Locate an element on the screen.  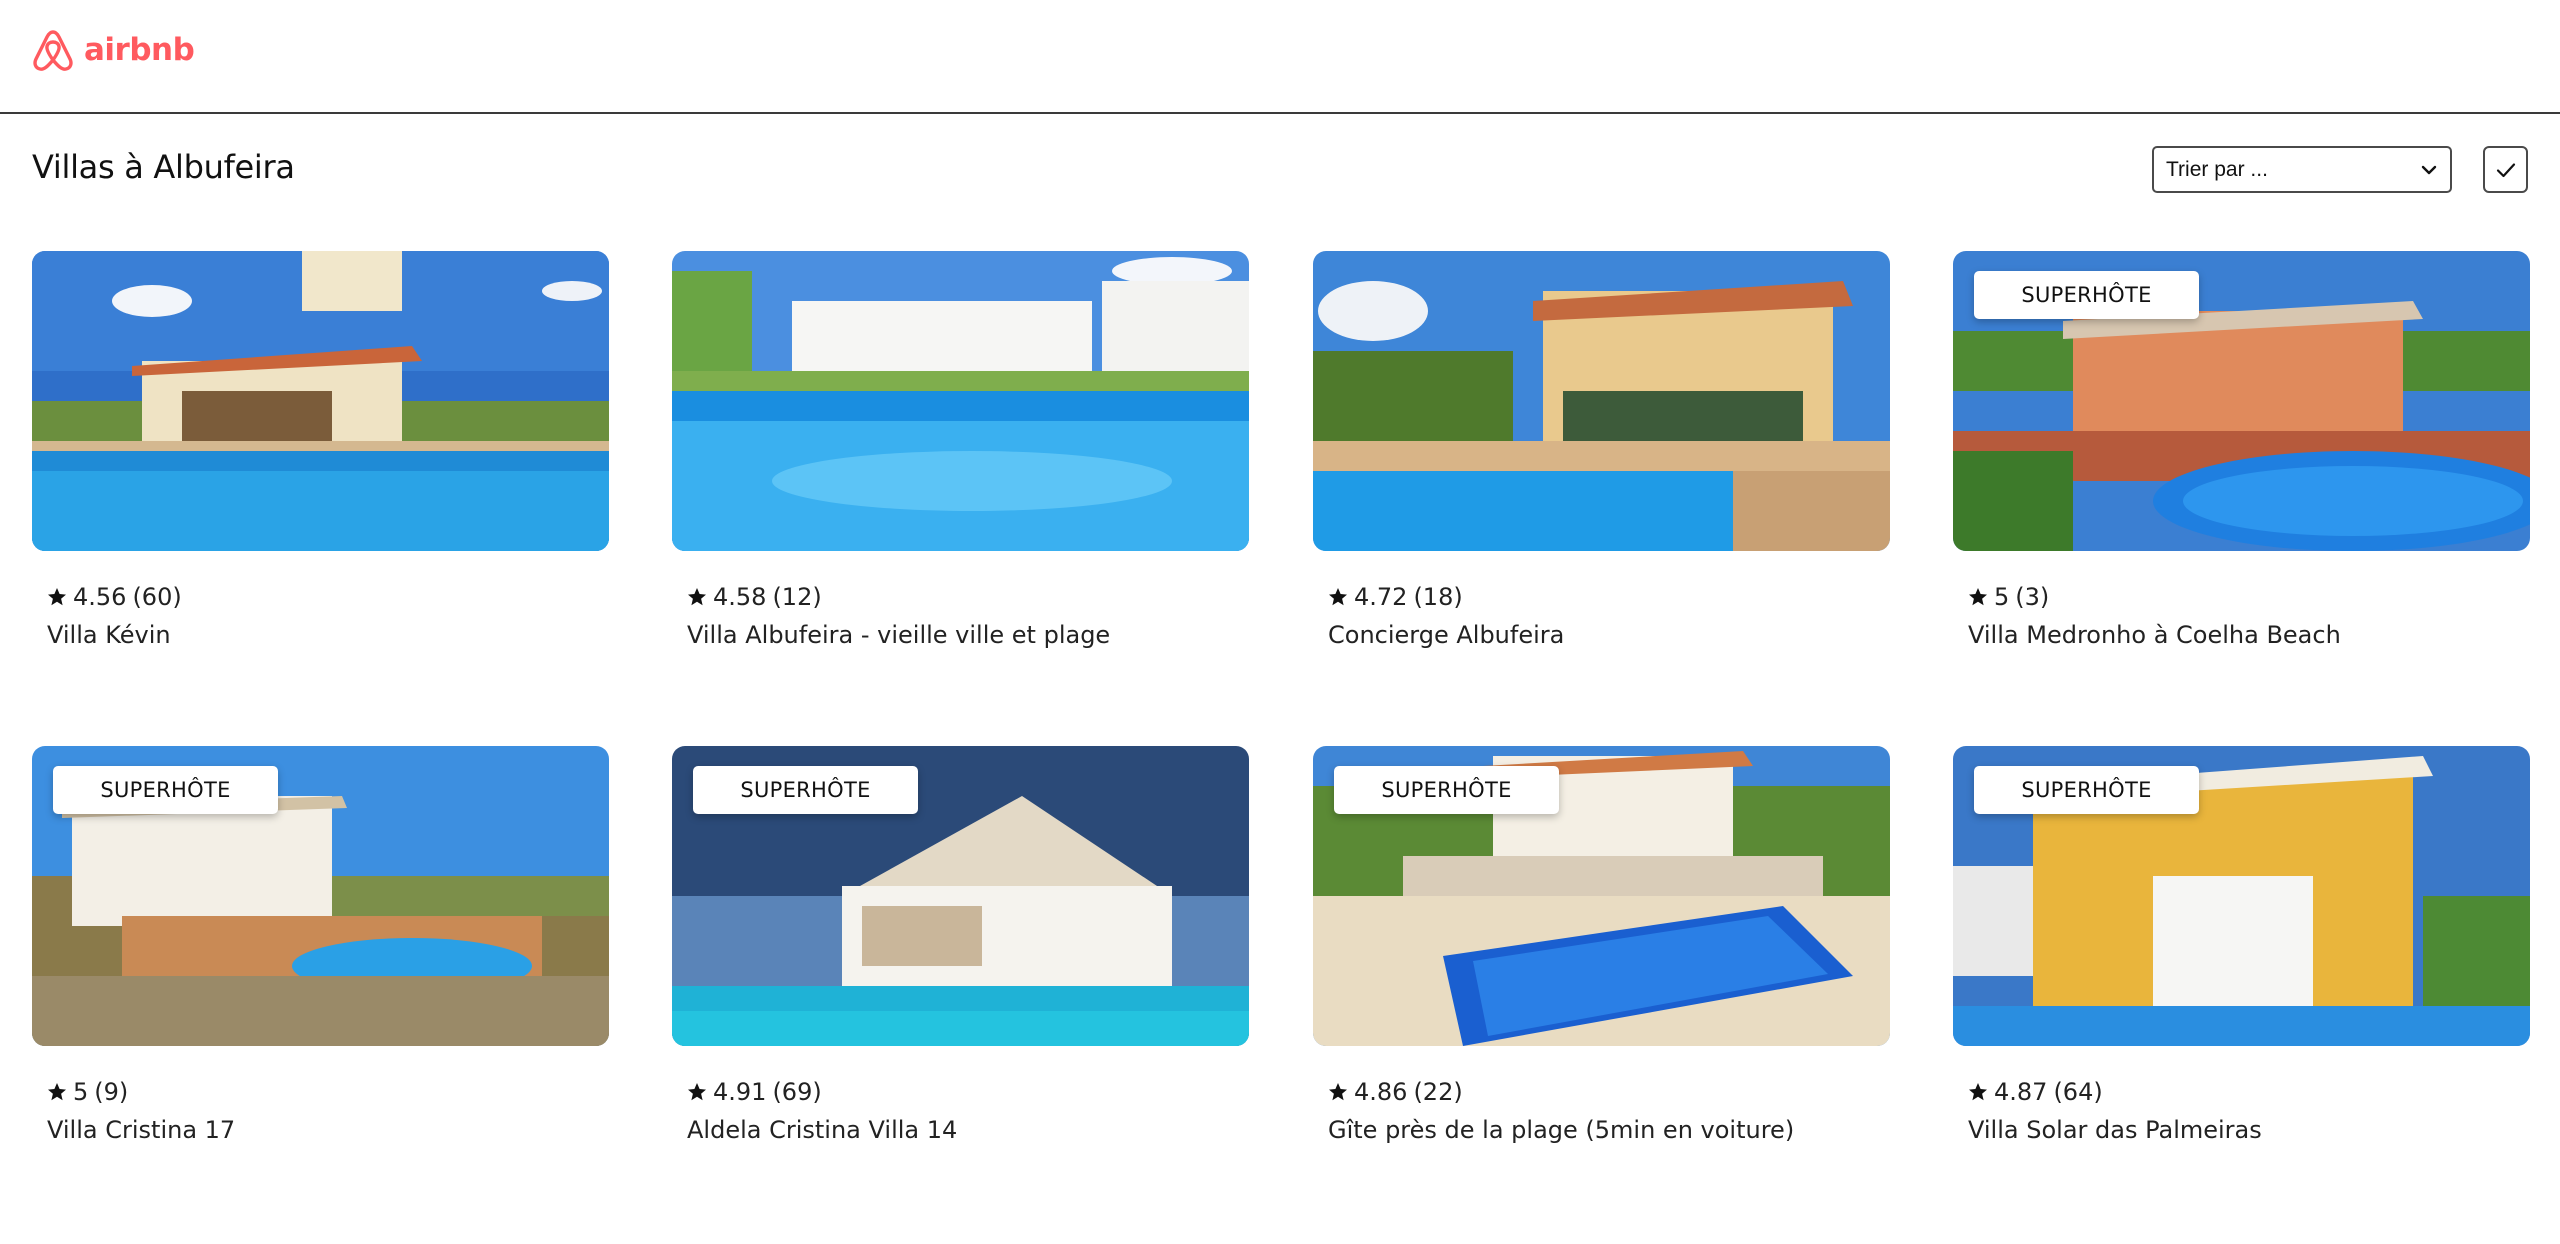
chevron-down-icon is located at coordinates (2429, 169).